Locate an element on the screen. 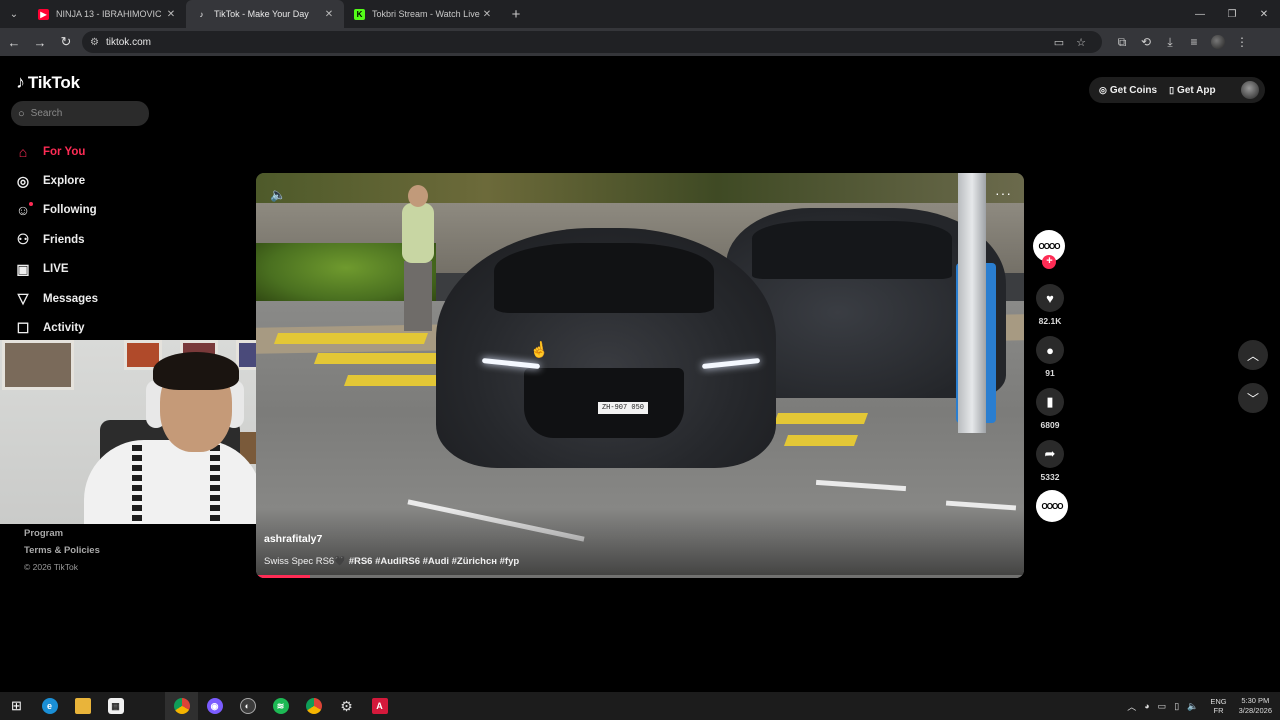  tab-title: NINJA 13 - IBRAHIMOVIC ( MU is located at coordinates (110, 14).